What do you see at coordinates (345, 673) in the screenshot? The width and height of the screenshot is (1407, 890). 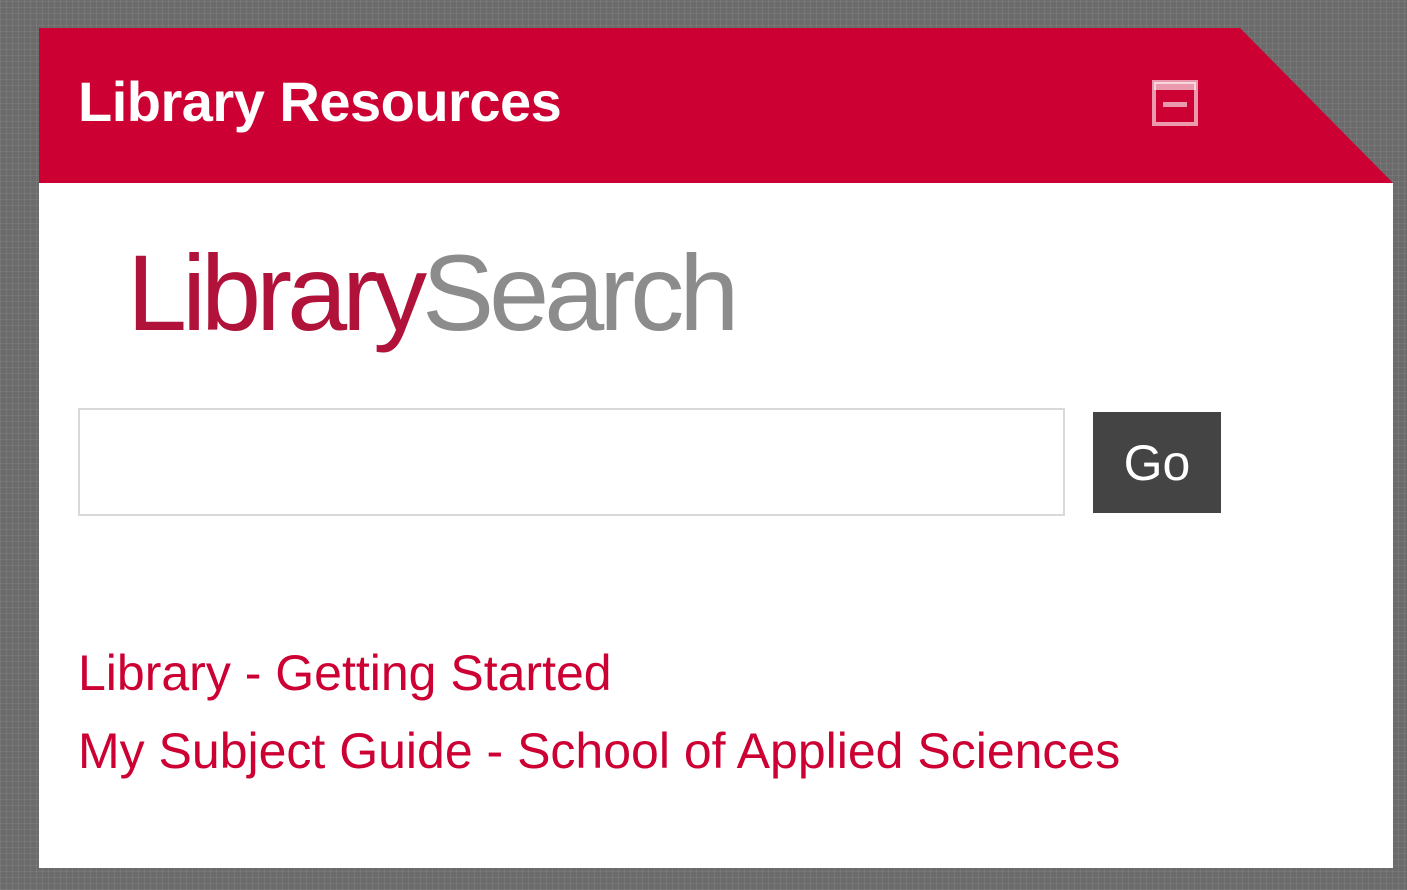 I see `link-library-getting-started: Library - Getting Started` at bounding box center [345, 673].